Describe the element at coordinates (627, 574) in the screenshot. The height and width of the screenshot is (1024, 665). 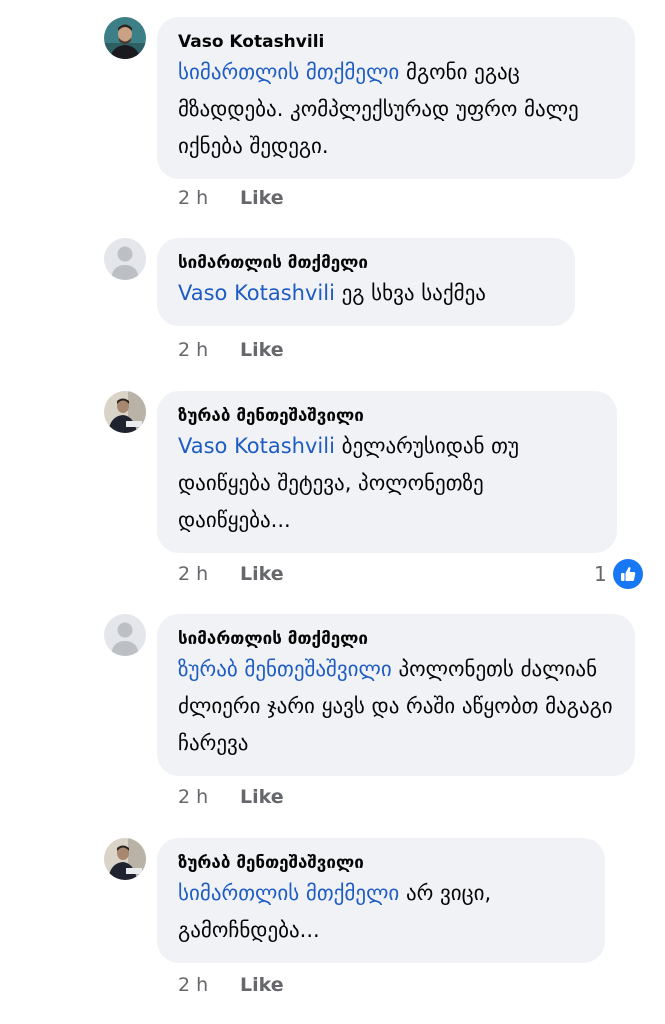
I see `thumbs-up-icon` at that location.